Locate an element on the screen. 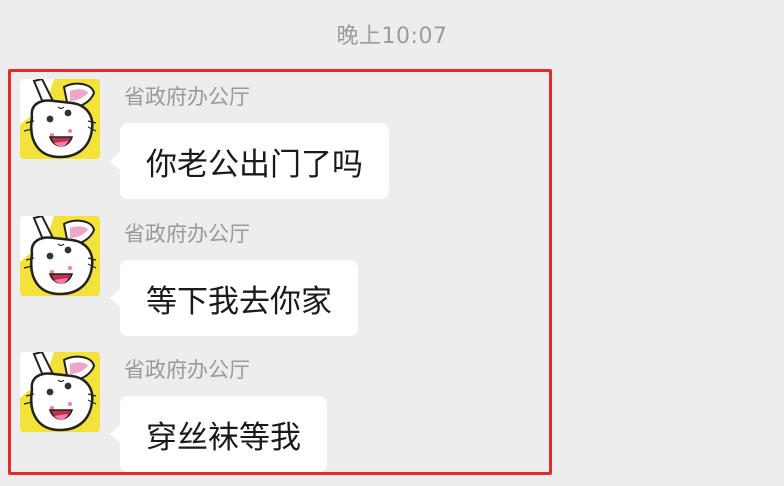 The image size is (784, 486). message-bubble: 你老公出门了吗 is located at coordinates (249, 161).